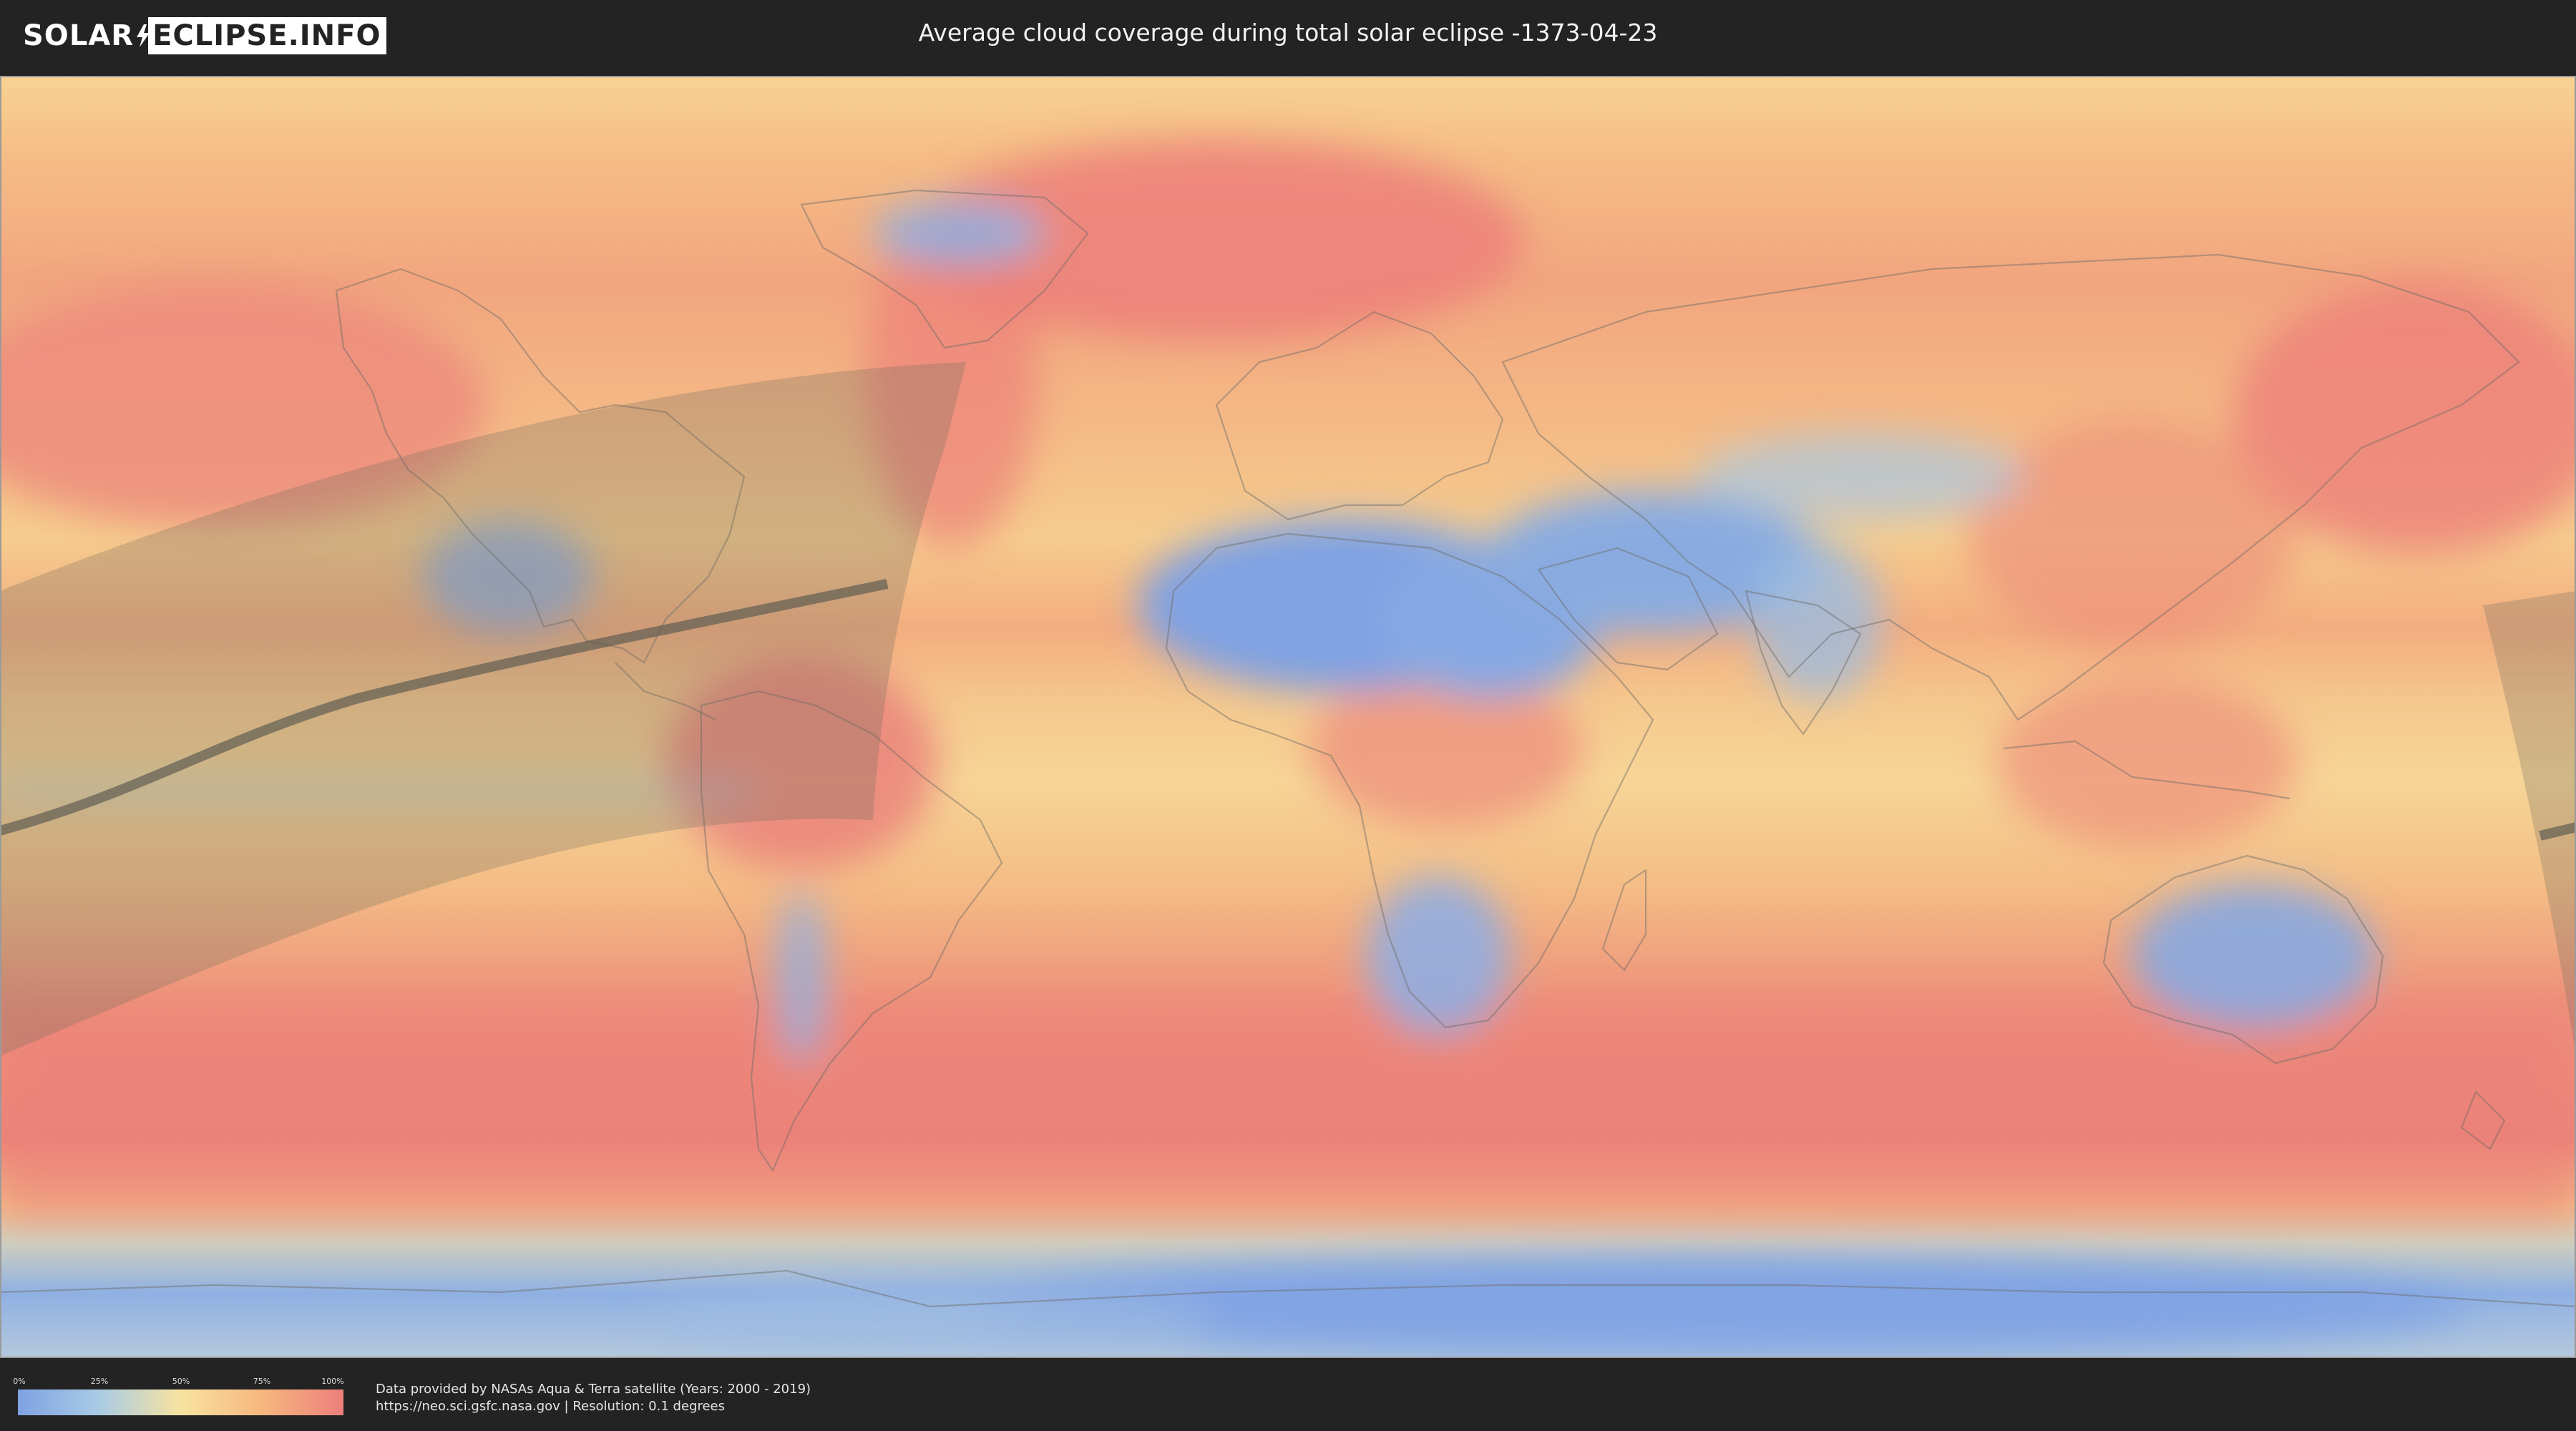  I want to click on legend-tick-100: 100%, so click(332, 1382).